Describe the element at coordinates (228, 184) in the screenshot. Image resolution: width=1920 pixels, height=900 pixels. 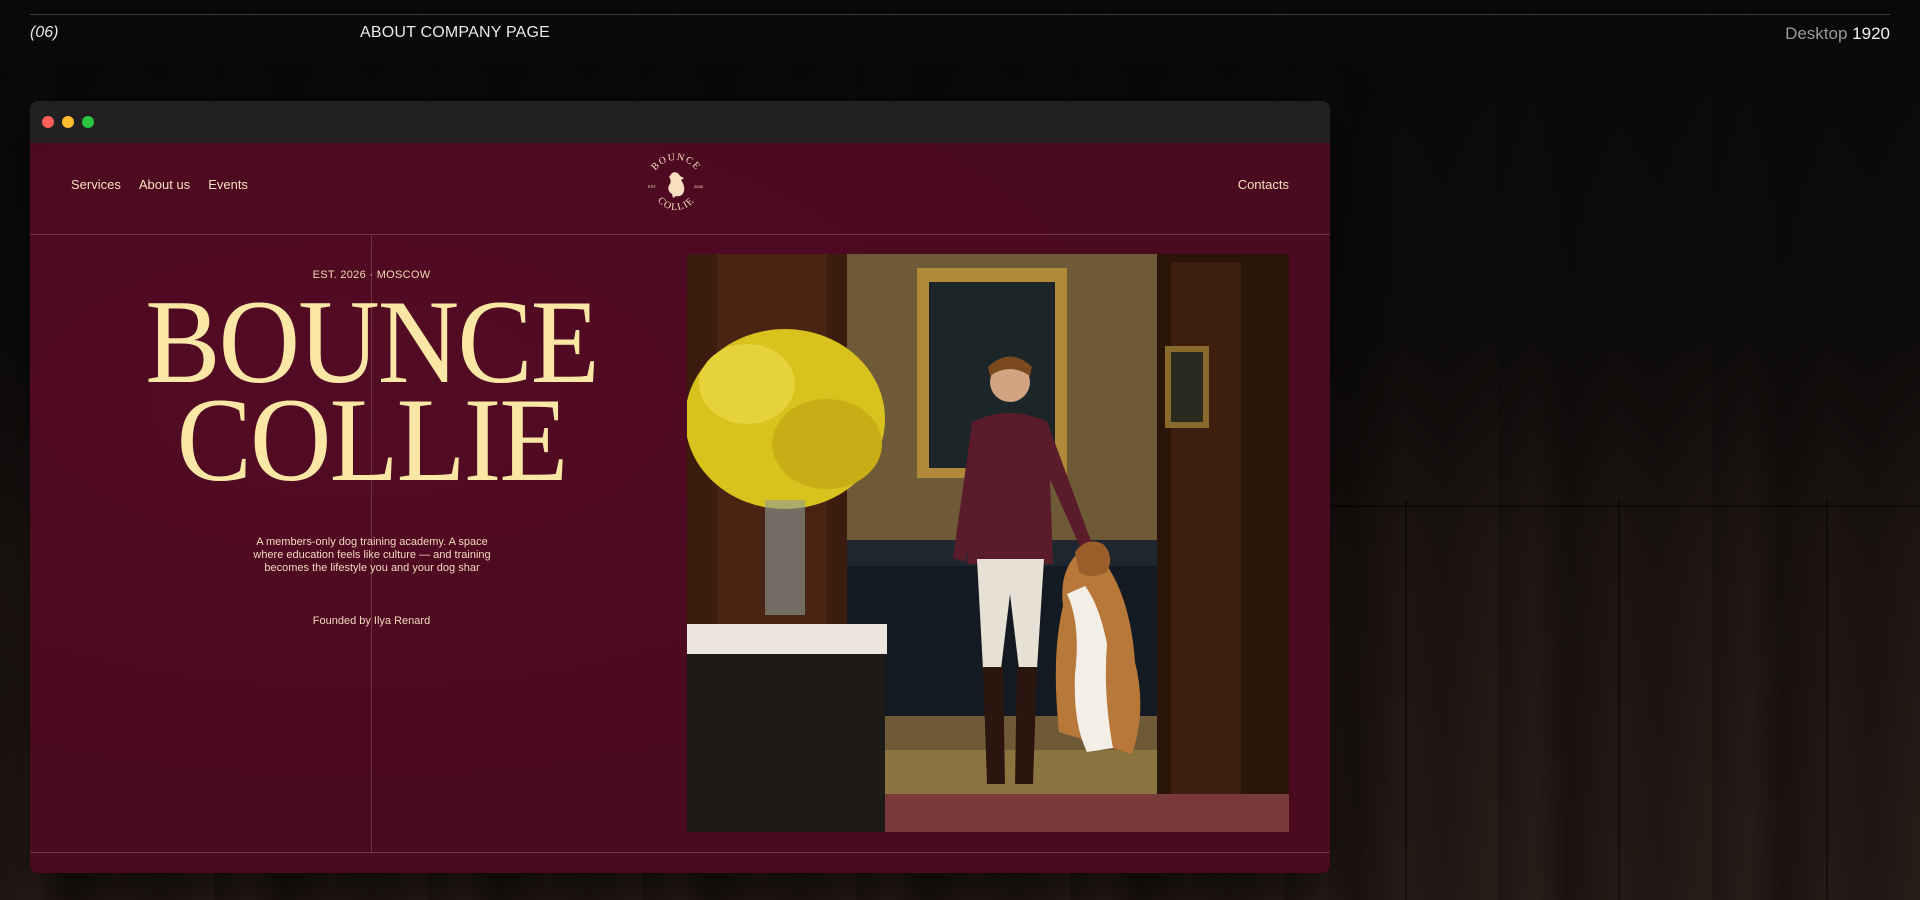
I see `nav-events: Events` at that location.